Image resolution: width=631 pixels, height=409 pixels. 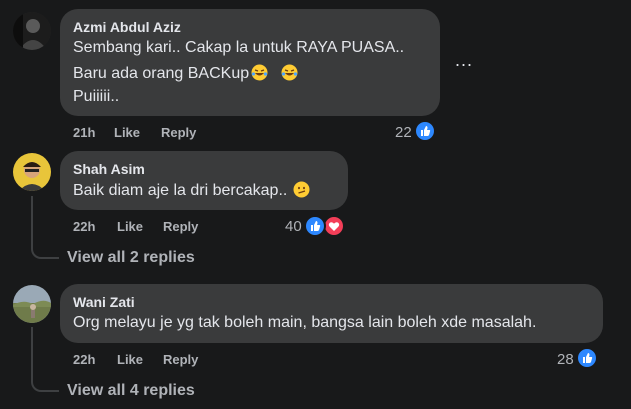 I want to click on comment-text-line: Puiiiii.., so click(x=96, y=96).